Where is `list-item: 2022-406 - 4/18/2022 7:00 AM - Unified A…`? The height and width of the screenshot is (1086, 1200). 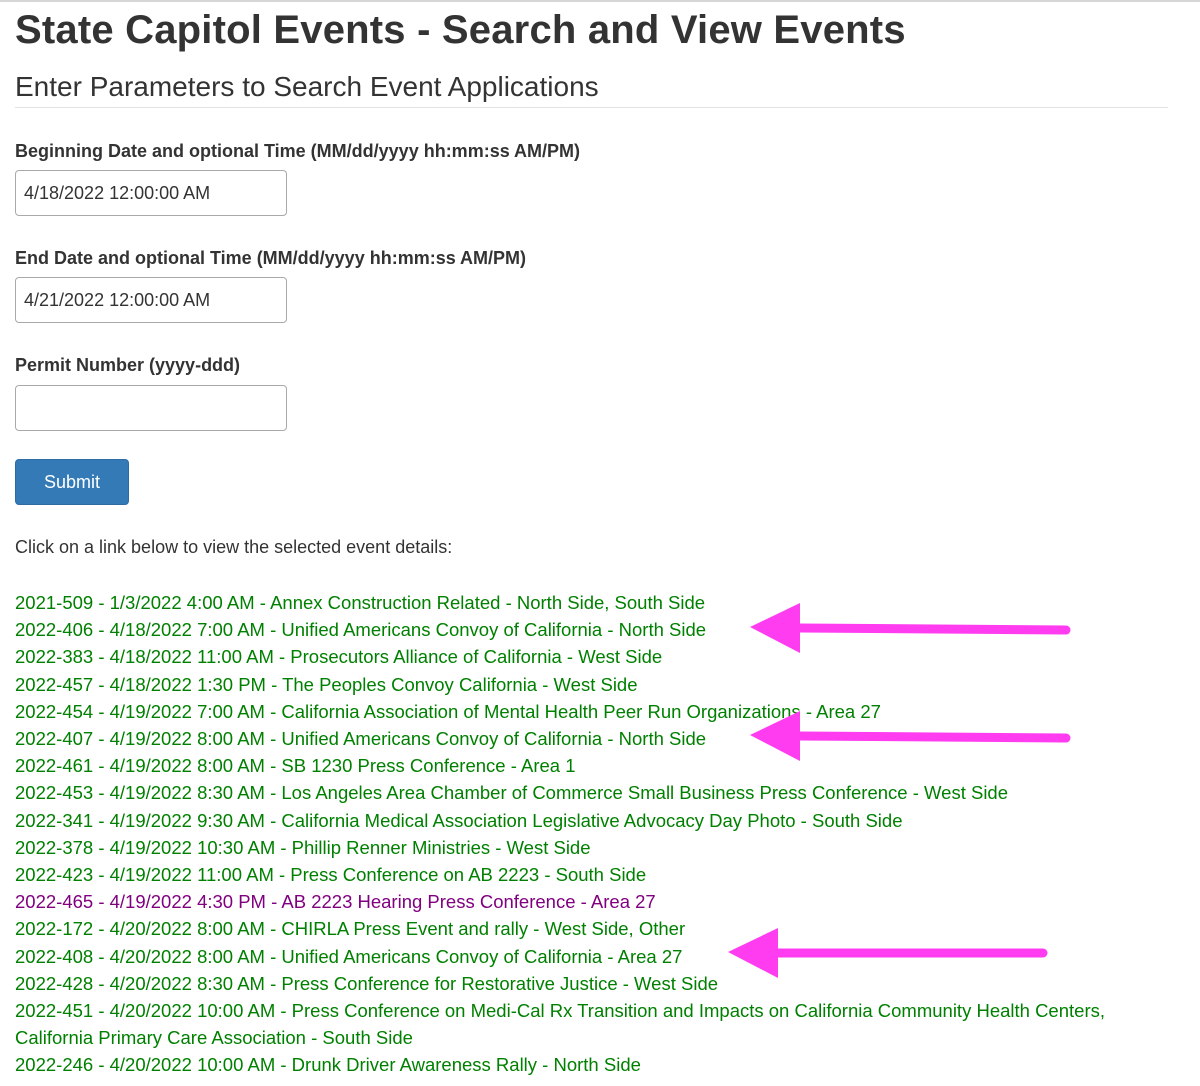 list-item: 2022-406 - 4/18/2022 7:00 AM - Unified A… is located at coordinates (595, 629).